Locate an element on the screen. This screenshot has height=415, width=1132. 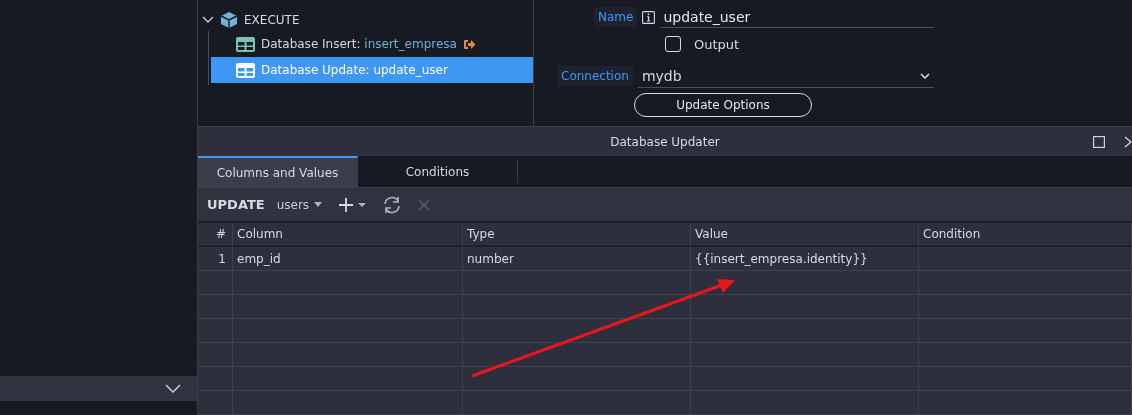
connection-dropdown: mydb is located at coordinates (785, 76).